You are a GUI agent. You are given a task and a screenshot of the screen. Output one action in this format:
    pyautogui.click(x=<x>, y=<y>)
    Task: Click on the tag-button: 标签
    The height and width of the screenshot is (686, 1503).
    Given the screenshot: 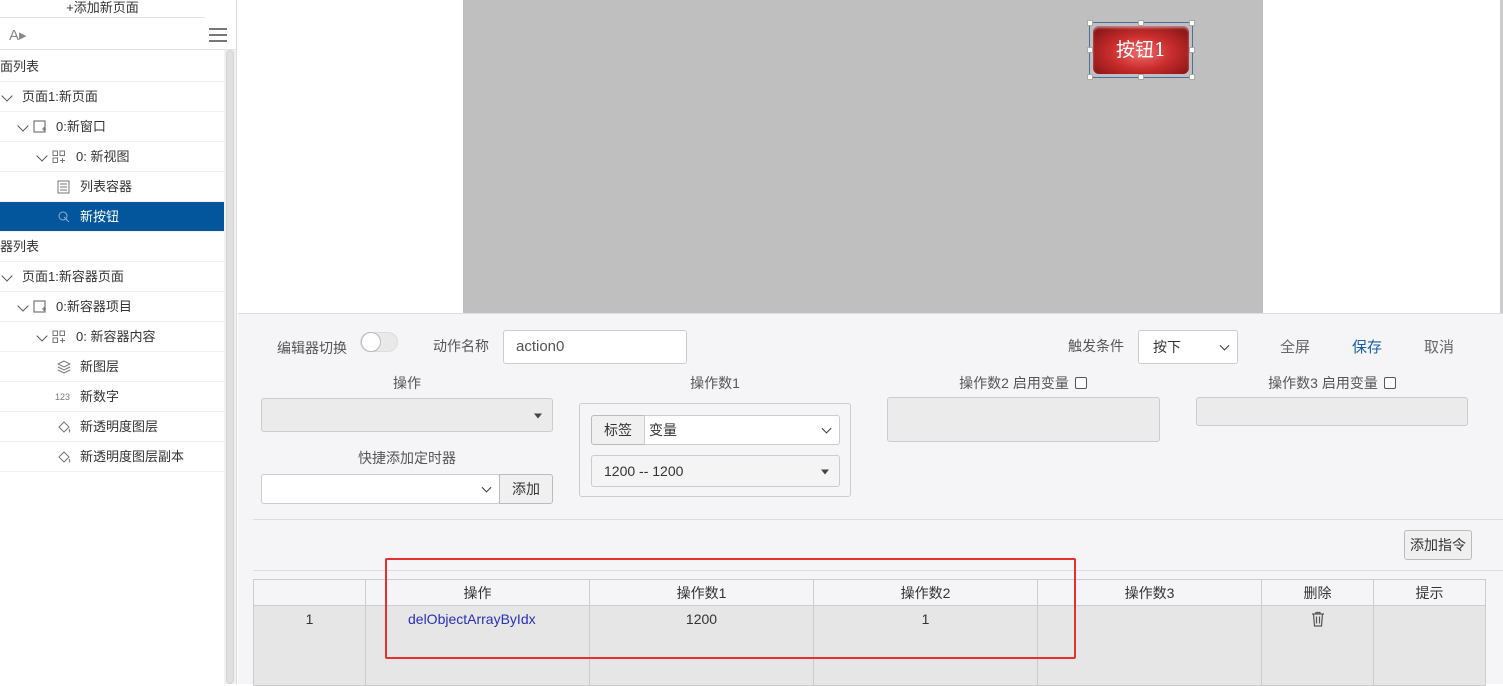 What is the action you would take?
    pyautogui.click(x=618, y=430)
    